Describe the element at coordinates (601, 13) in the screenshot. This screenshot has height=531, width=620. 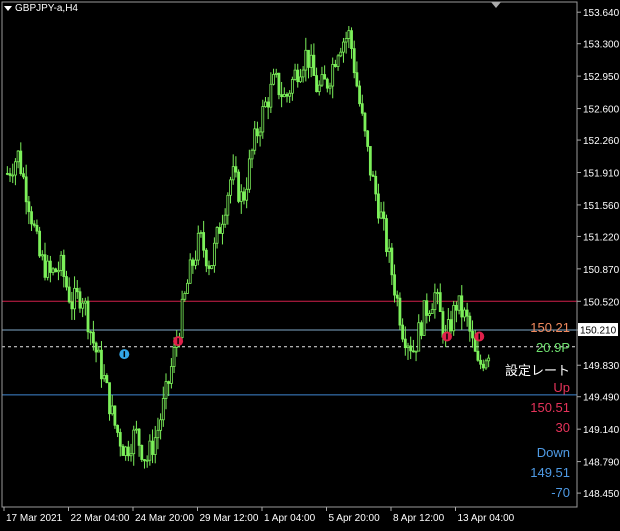
I see `y-tick-label: 153.640` at that location.